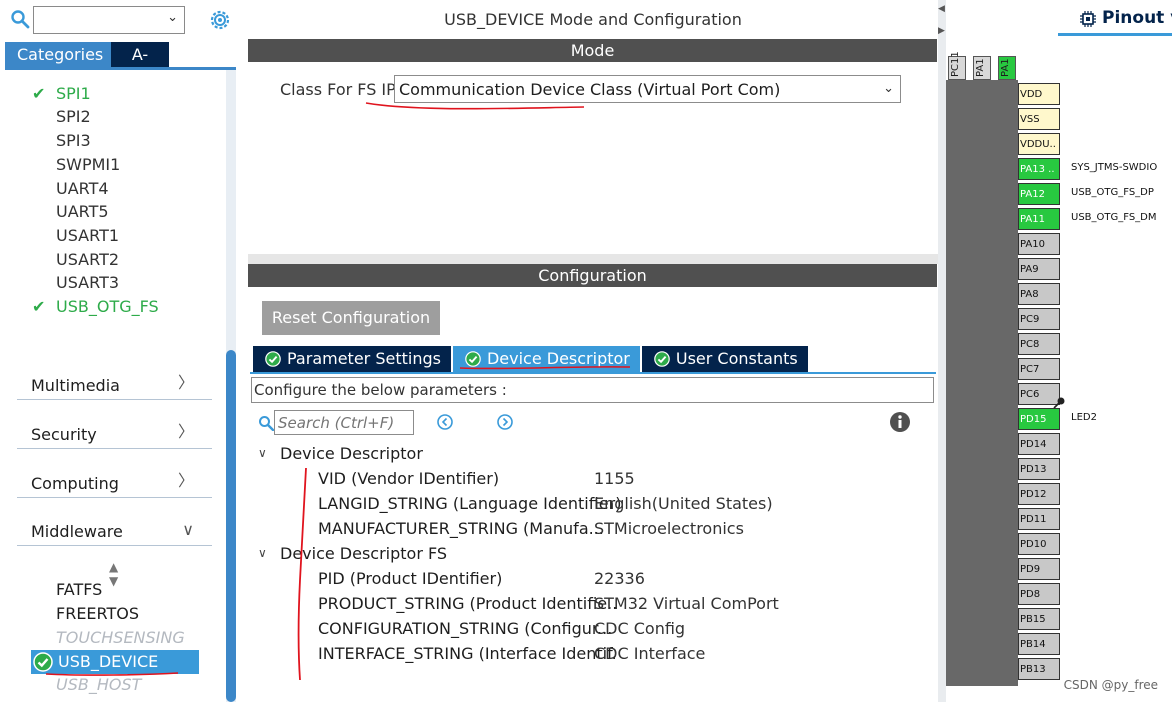 Image resolution: width=1172 pixels, height=702 pixels. I want to click on tab-label: User Constants, so click(736, 358).